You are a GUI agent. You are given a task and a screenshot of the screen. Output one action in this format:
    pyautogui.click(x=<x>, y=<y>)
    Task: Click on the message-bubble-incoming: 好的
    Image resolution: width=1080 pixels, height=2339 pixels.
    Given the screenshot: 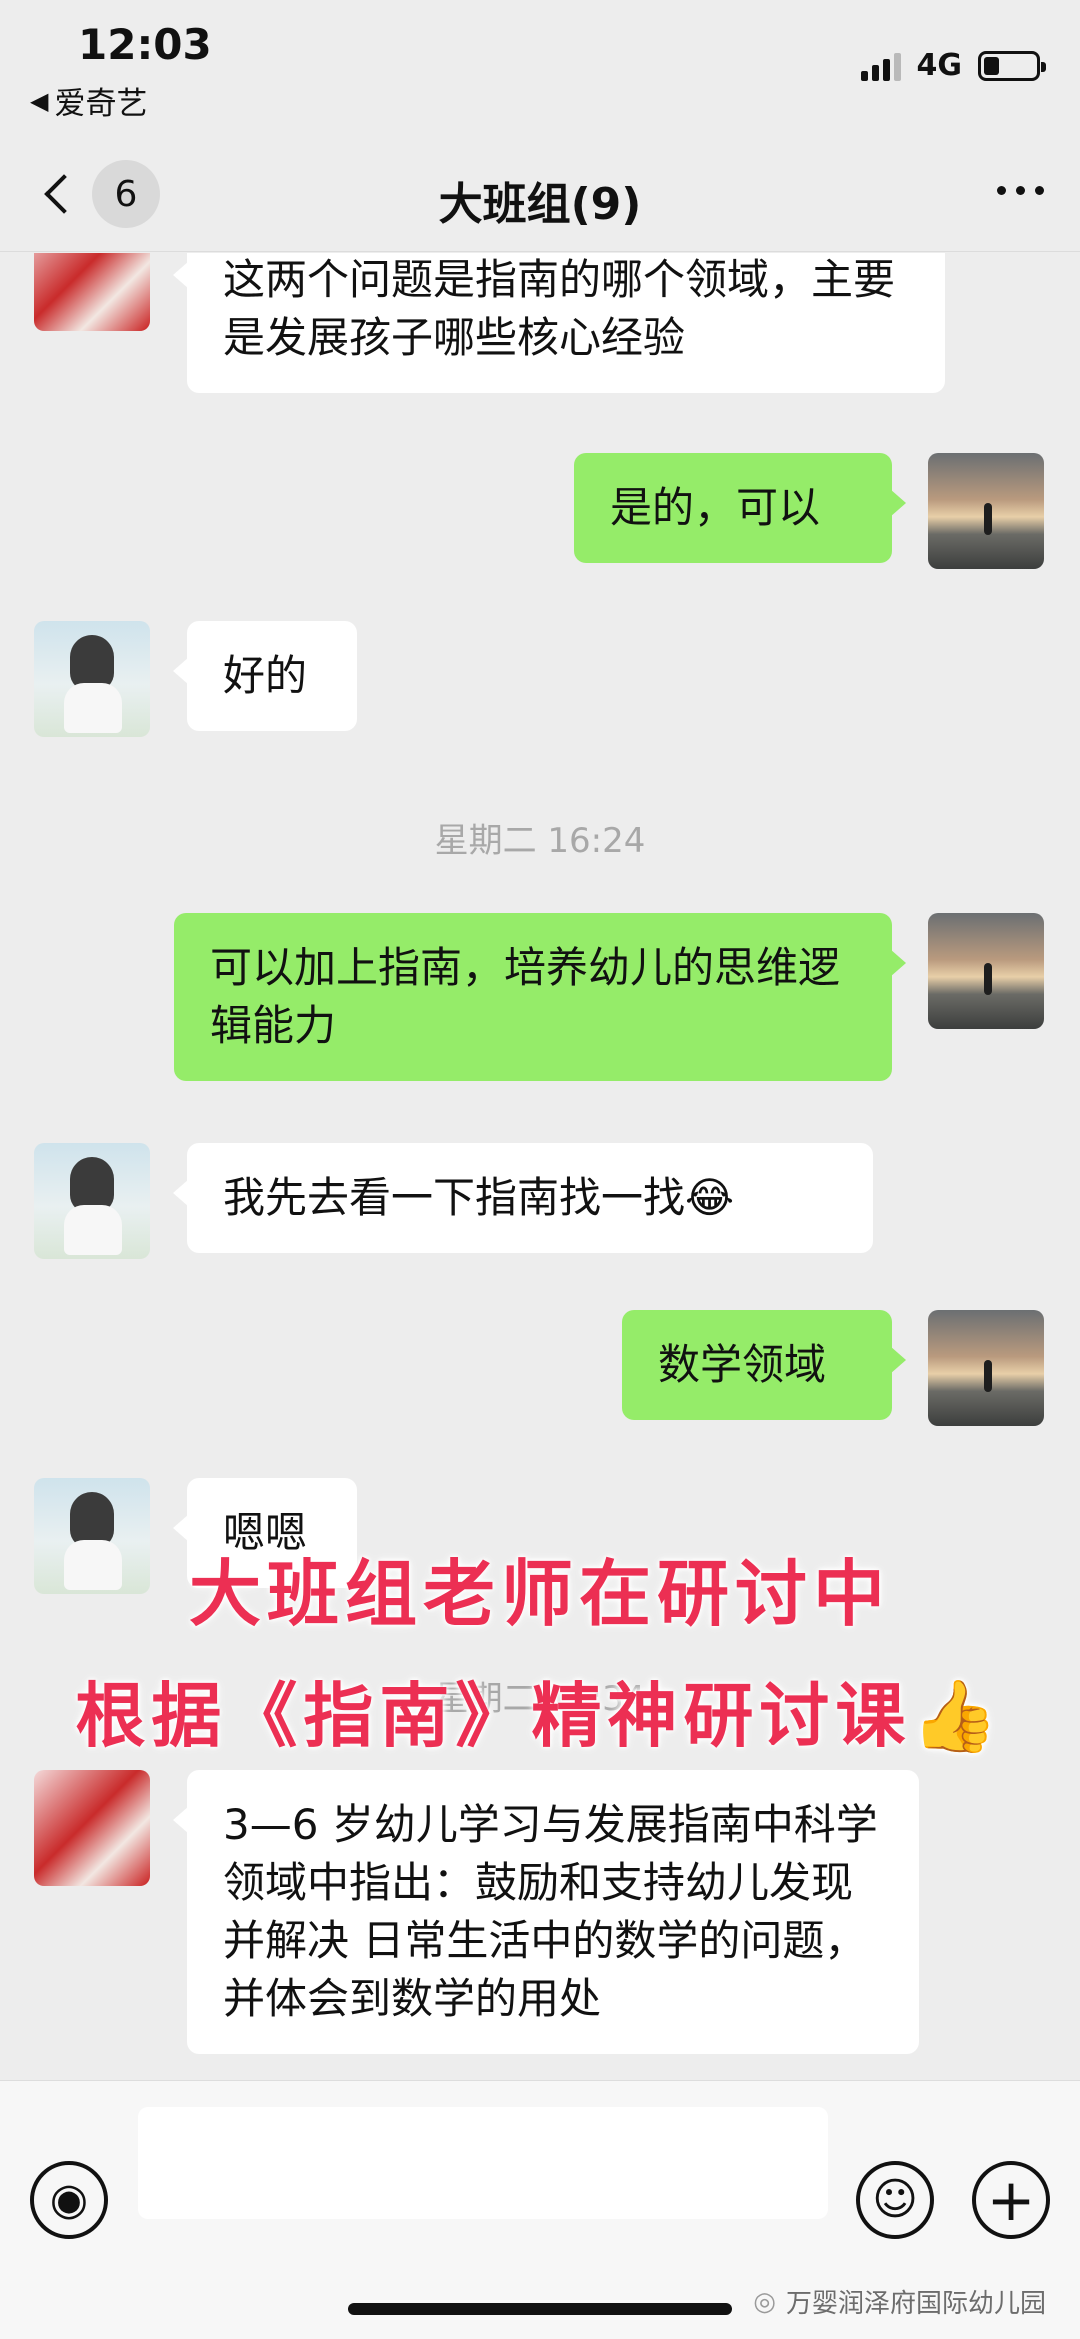 What is the action you would take?
    pyautogui.click(x=265, y=676)
    